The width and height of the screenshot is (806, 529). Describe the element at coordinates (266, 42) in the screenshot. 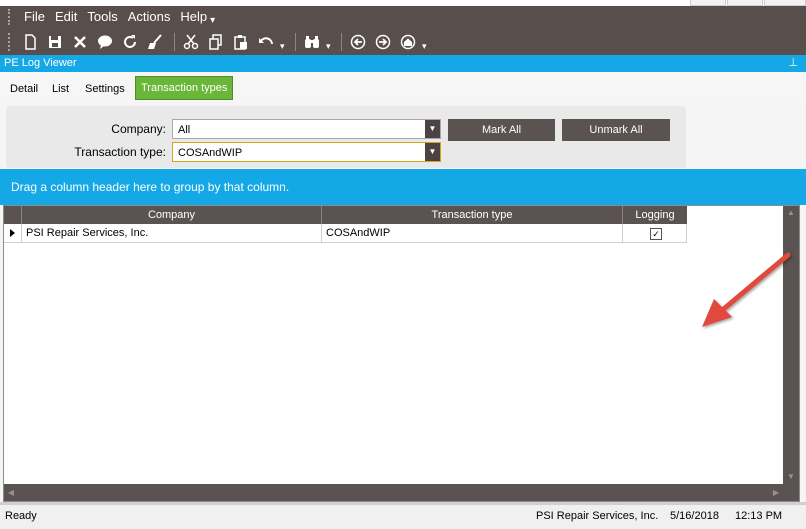

I see `undo-icon` at that location.